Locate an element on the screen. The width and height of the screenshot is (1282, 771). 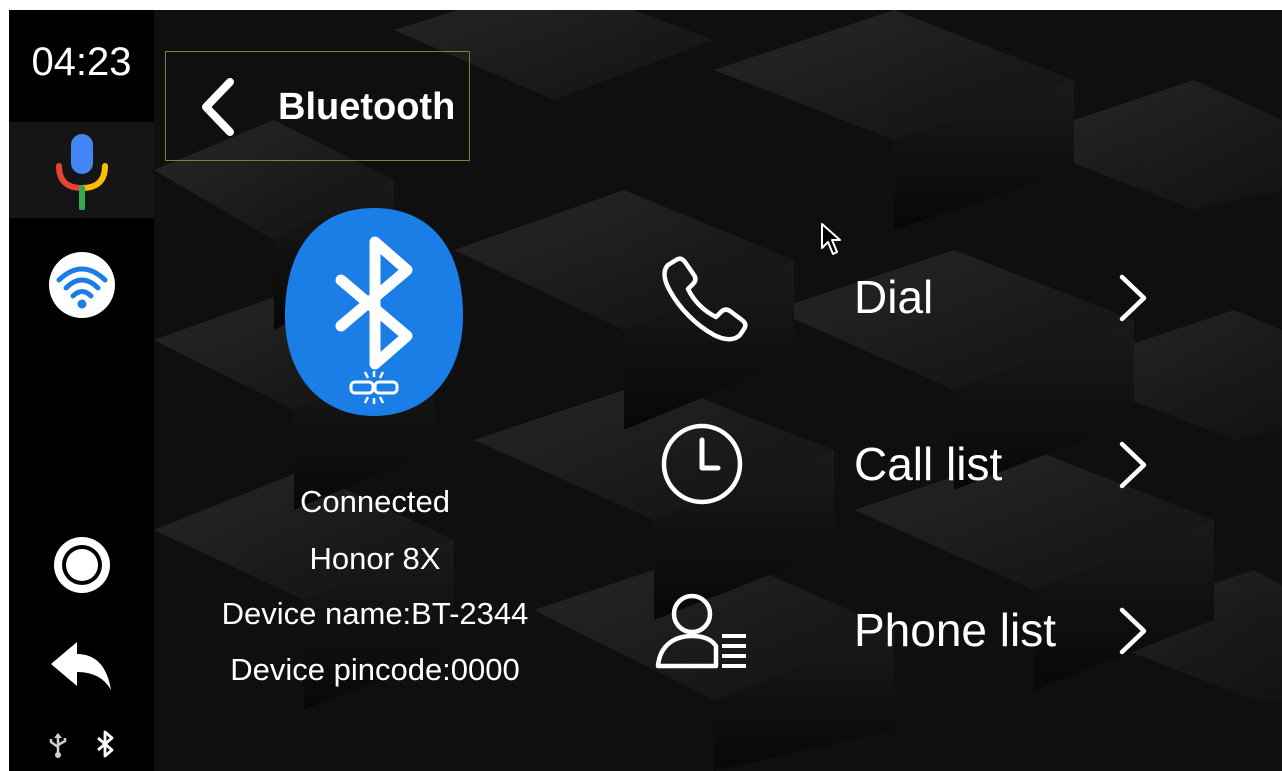
bluetooth-link-icon is located at coordinates (374, 312).